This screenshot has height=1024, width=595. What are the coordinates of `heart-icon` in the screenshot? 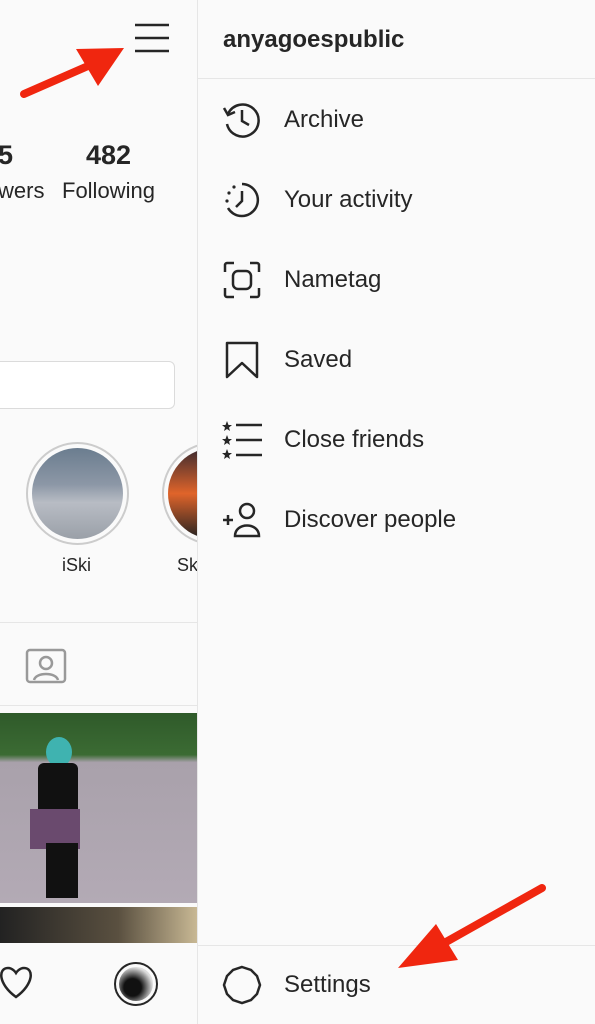 It's located at (18, 982).